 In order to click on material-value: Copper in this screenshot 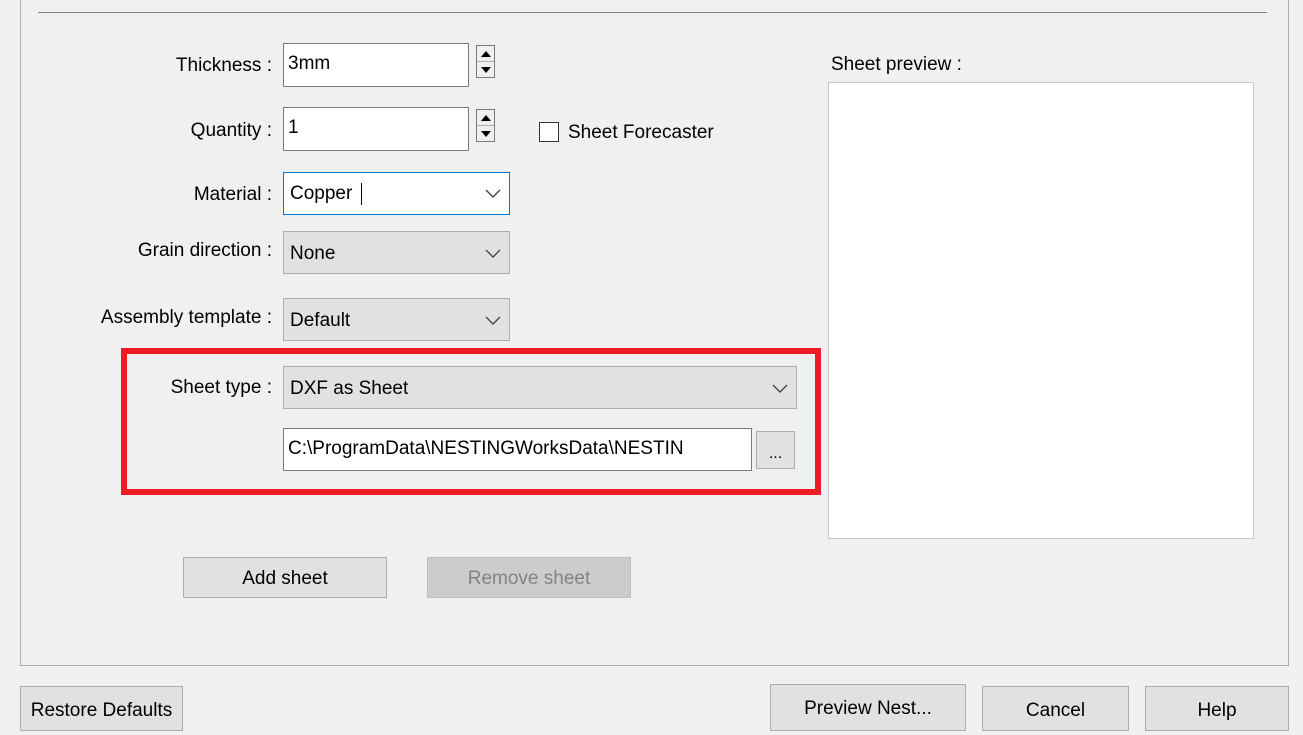, I will do `click(321, 193)`.